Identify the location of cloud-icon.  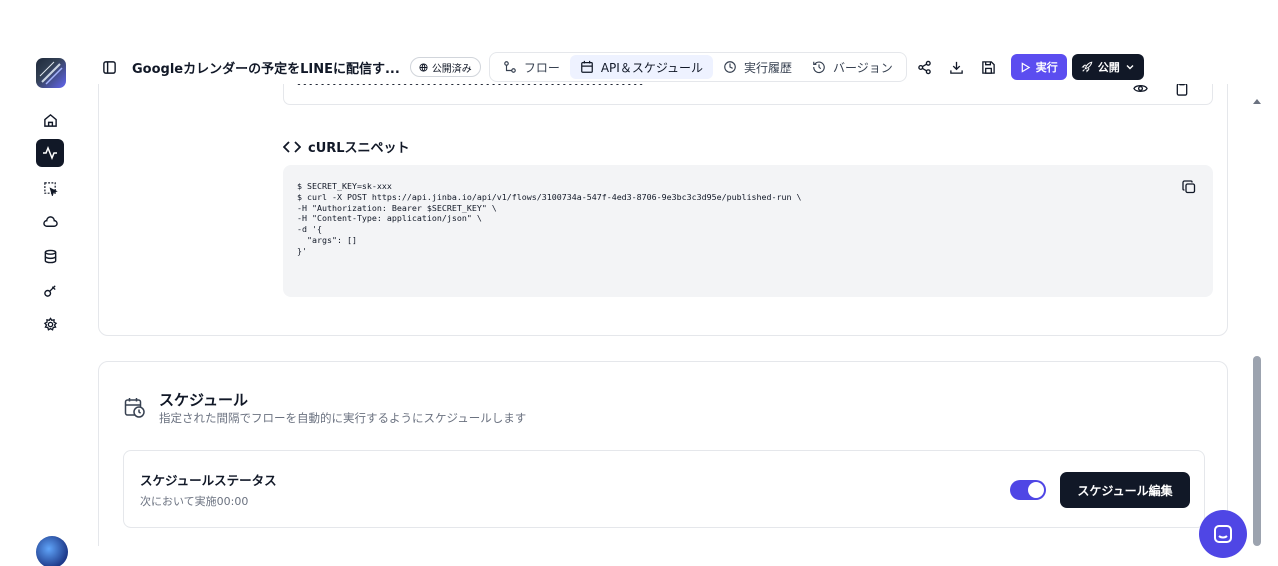
(50, 222).